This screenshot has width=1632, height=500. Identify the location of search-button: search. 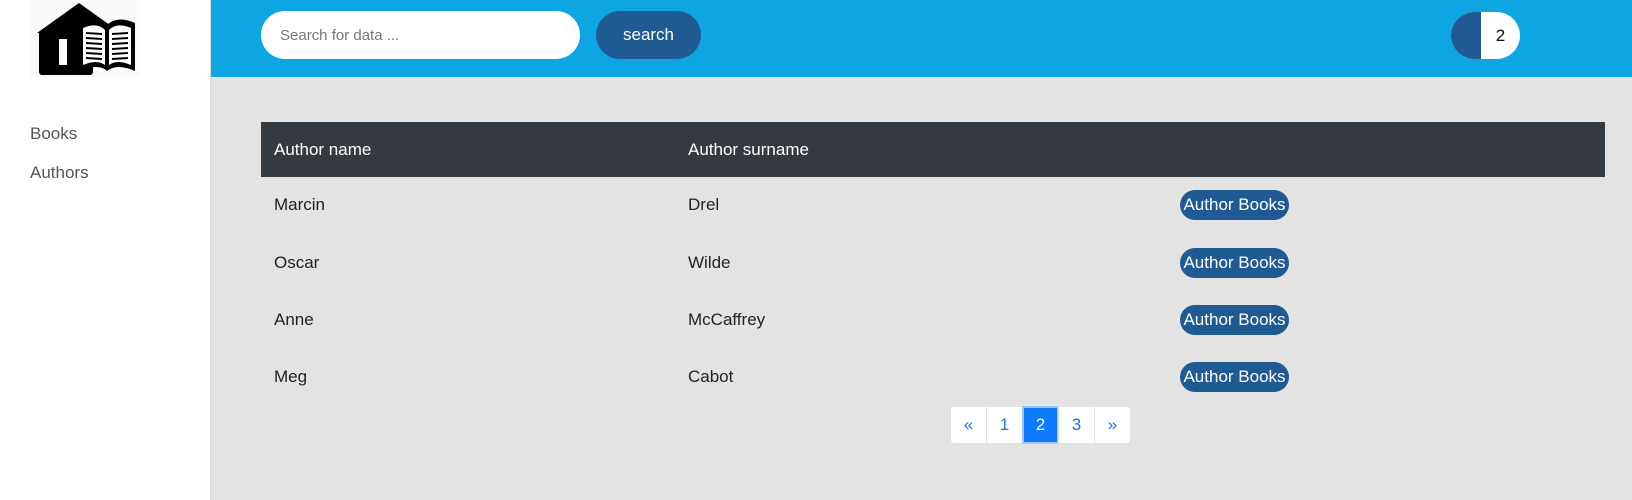
(648, 35).